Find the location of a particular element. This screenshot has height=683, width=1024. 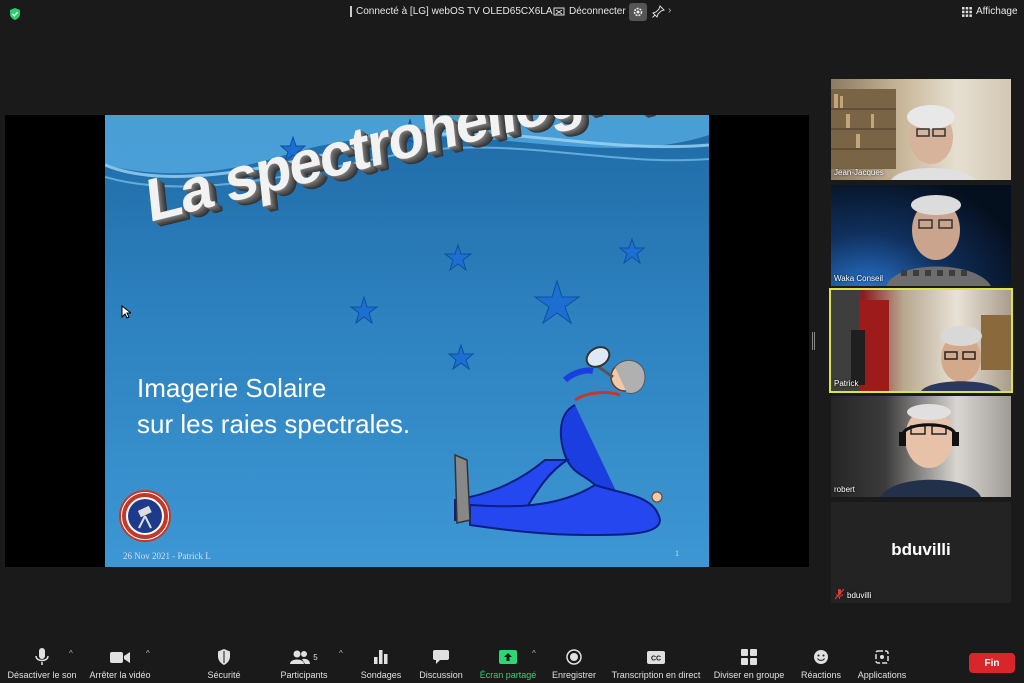

view-label: Affichage is located at coordinates (997, 11).